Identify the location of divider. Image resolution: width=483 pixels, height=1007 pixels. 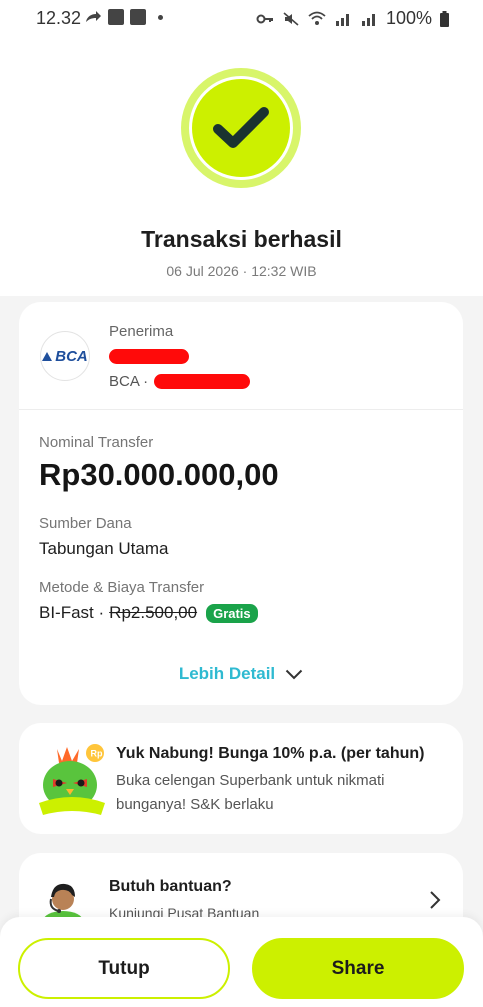
(241, 409).